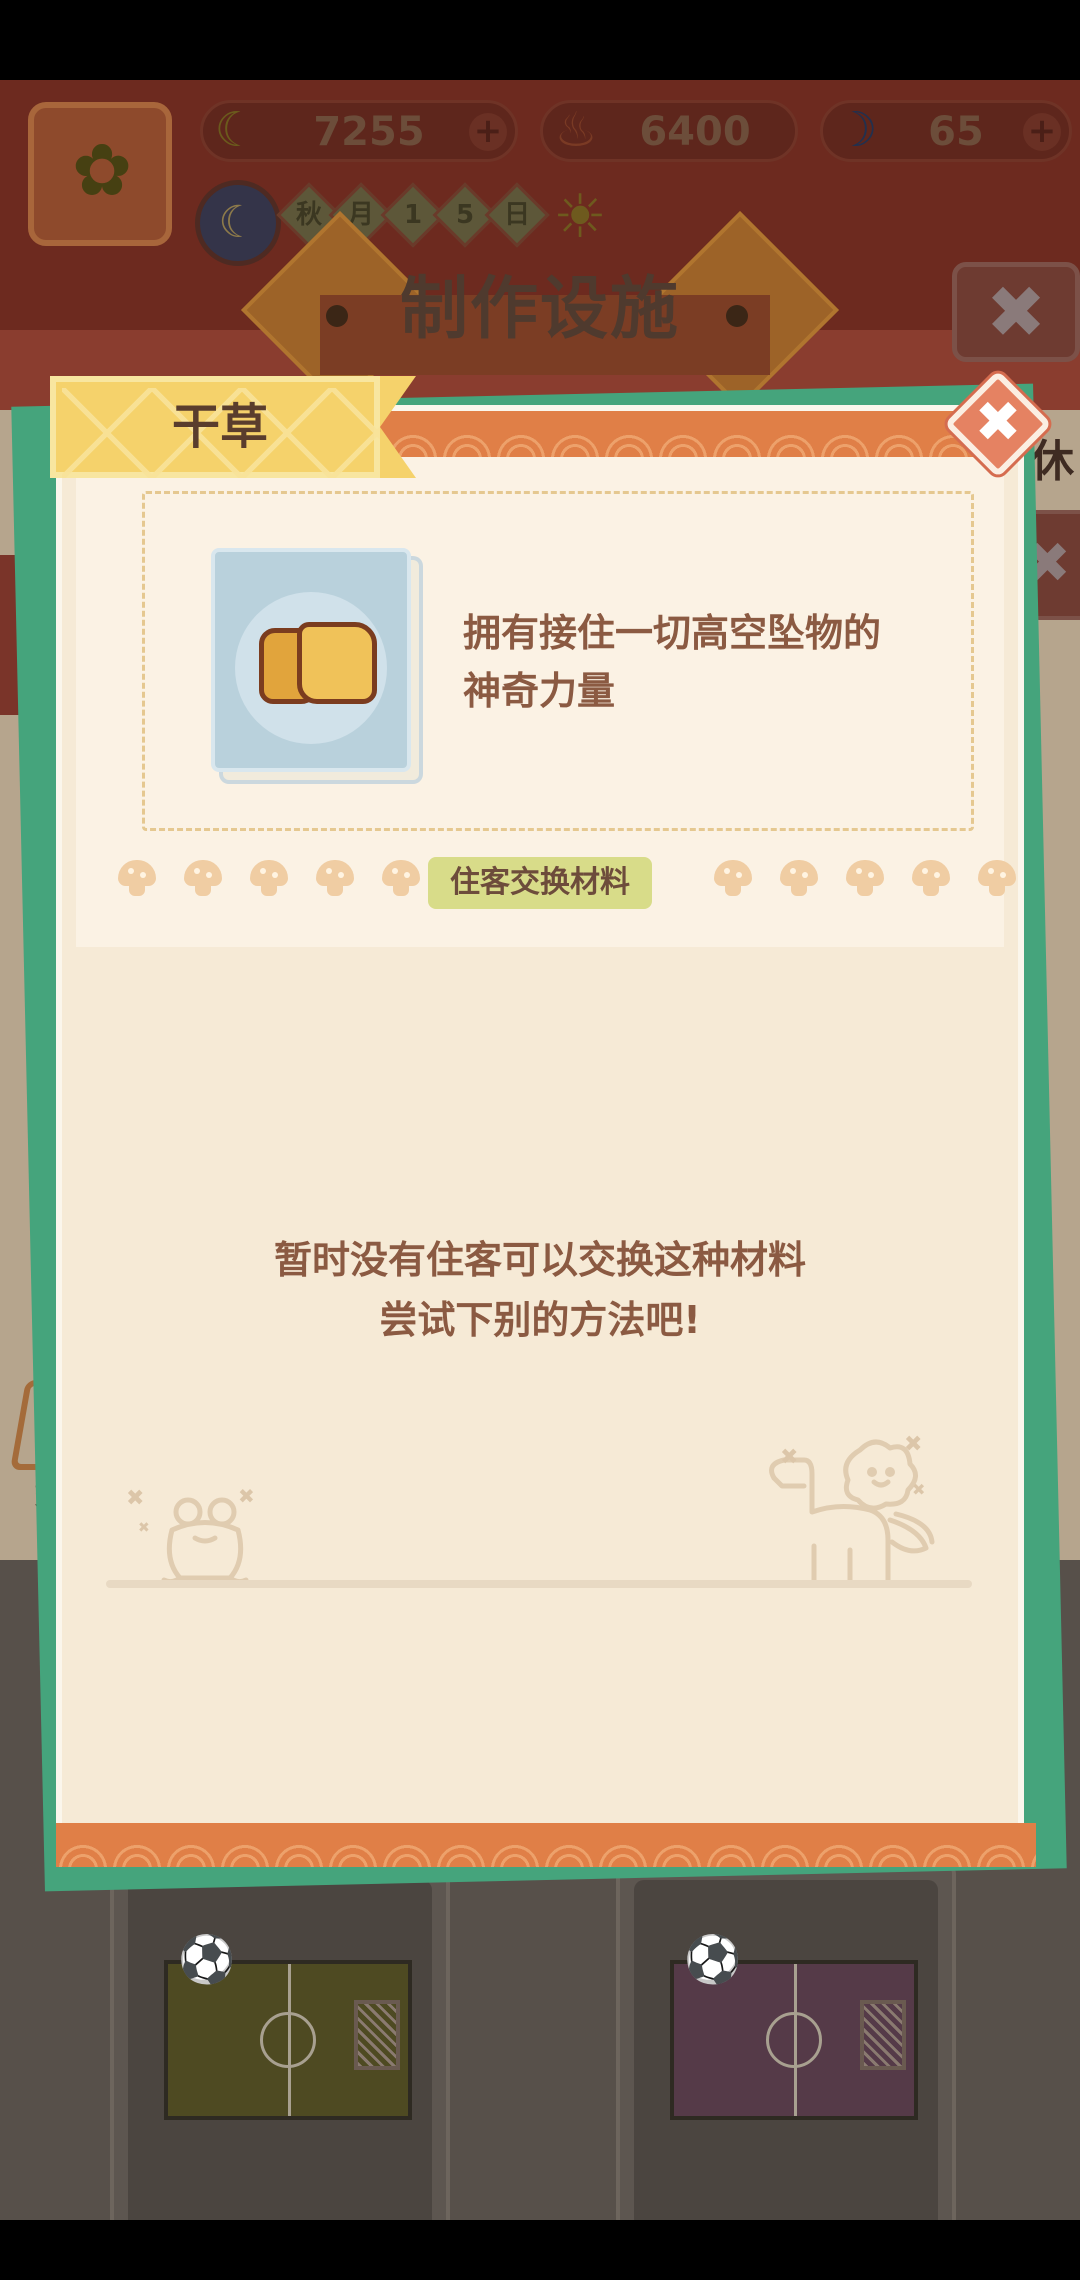  Describe the element at coordinates (540, 883) in the screenshot. I see `section-tag: 住客交换材料` at that location.